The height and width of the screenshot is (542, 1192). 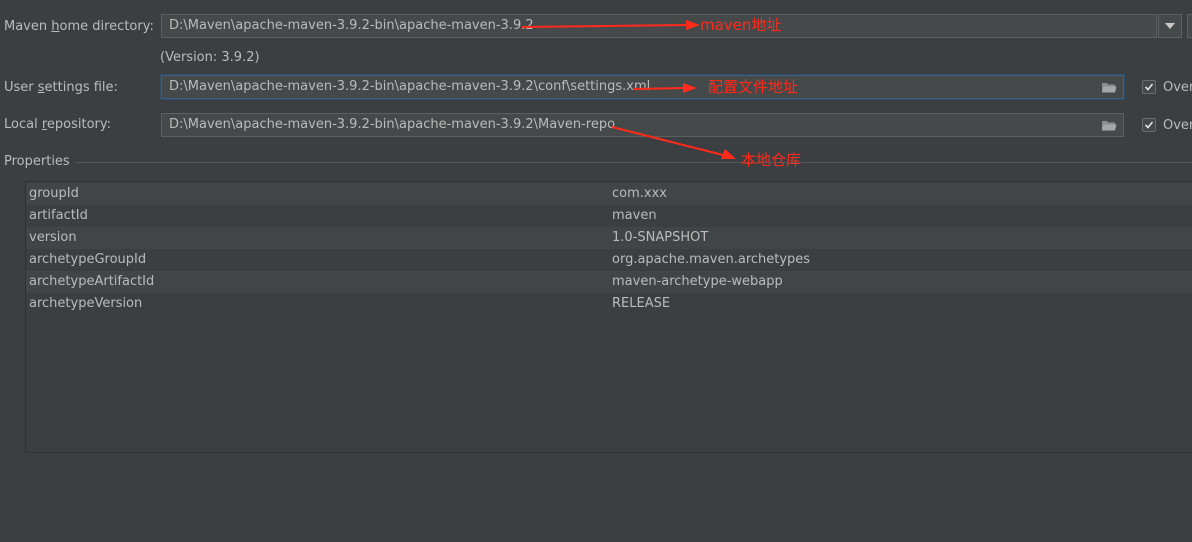 I want to click on annotation-maven-address: maven地址, so click(x=741, y=25).